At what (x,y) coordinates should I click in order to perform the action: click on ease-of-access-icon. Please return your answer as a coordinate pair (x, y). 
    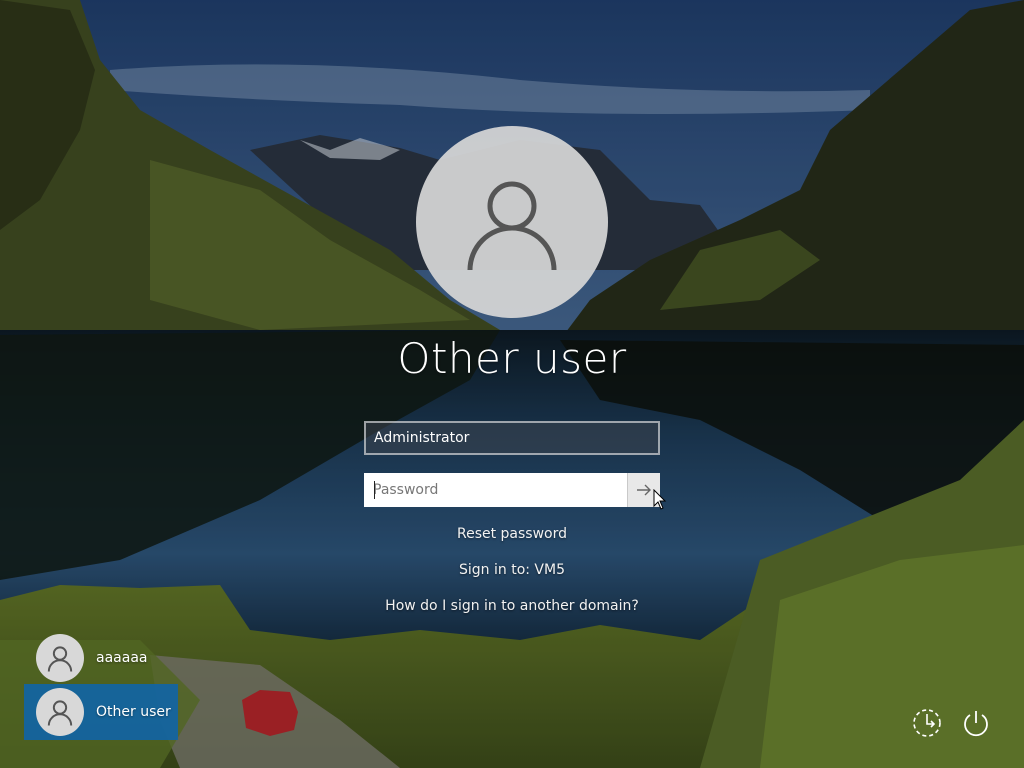
    Looking at the image, I should click on (927, 723).